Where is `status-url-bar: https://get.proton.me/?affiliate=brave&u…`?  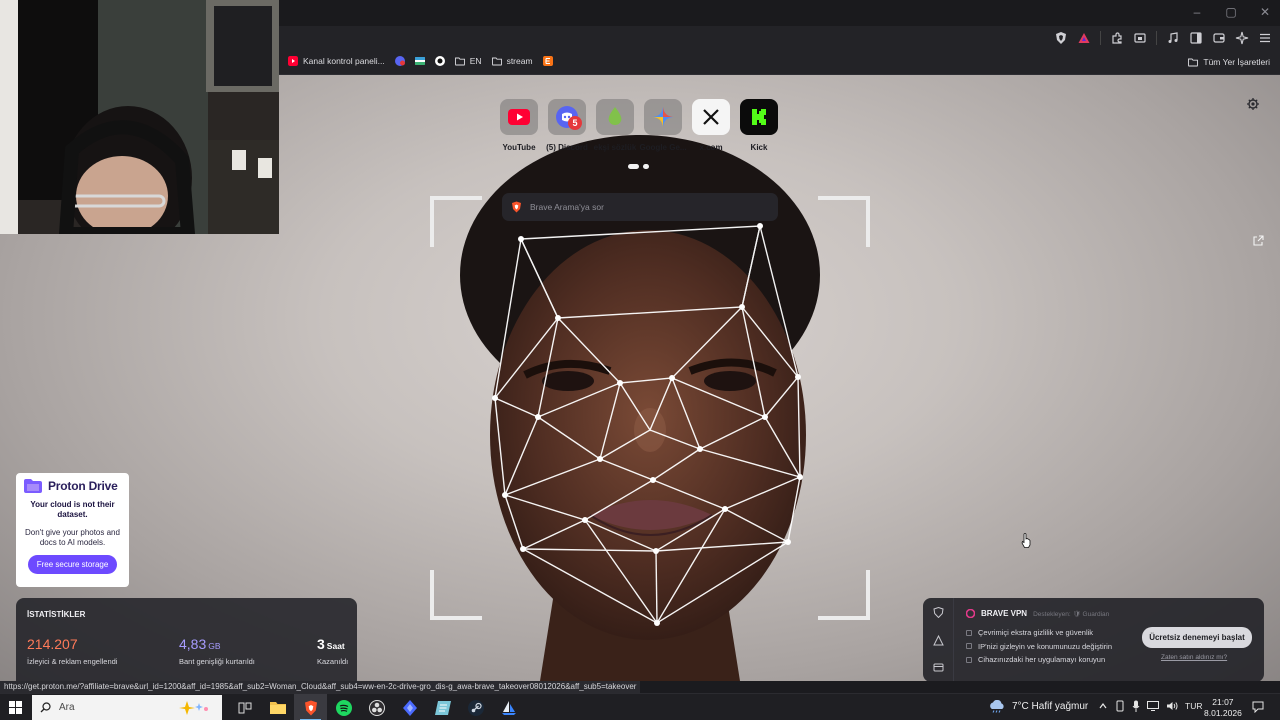
status-url-bar: https://get.proton.me/?affiliate=brave&u… is located at coordinates (320, 687).